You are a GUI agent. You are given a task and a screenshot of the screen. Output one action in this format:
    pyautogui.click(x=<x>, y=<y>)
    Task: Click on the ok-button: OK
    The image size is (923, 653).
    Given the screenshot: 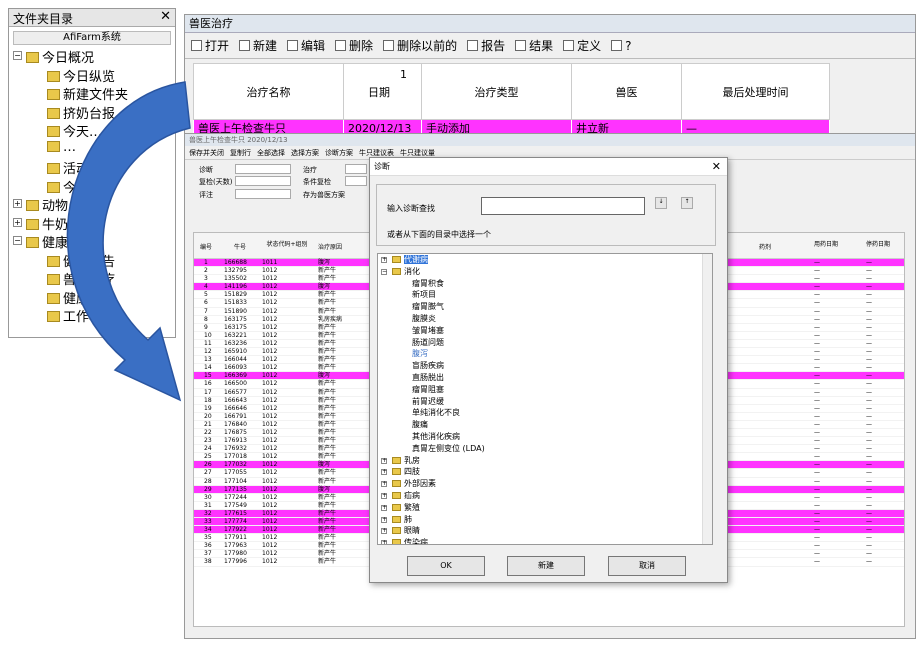 What is the action you would take?
    pyautogui.click(x=446, y=566)
    